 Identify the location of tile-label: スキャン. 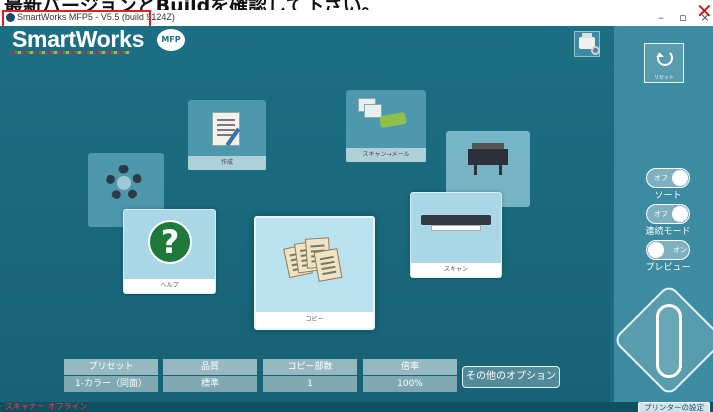
(456, 270).